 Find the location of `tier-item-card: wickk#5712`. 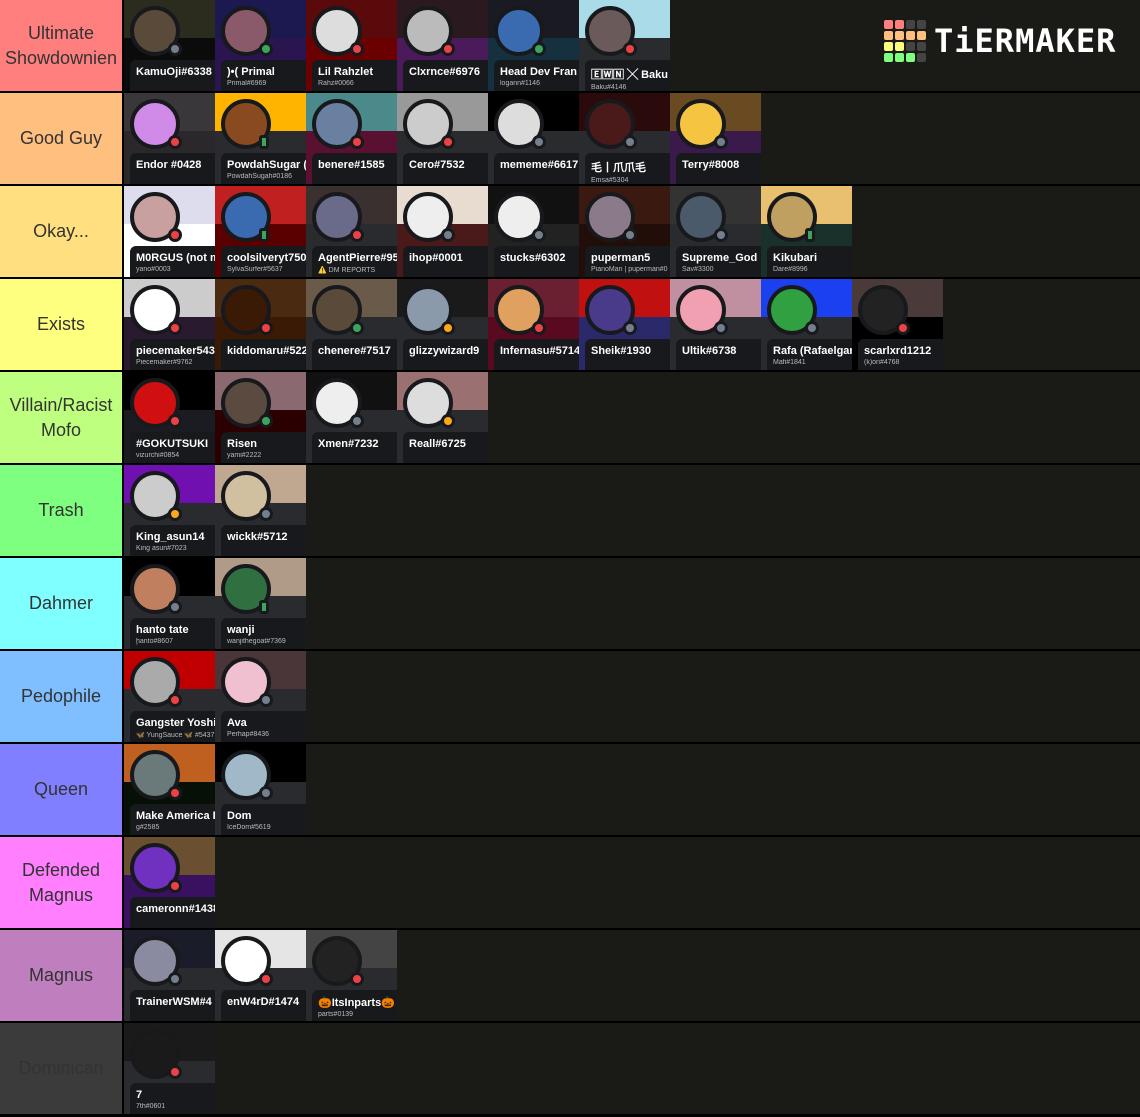

tier-item-card: wickk#5712 is located at coordinates (260, 510).